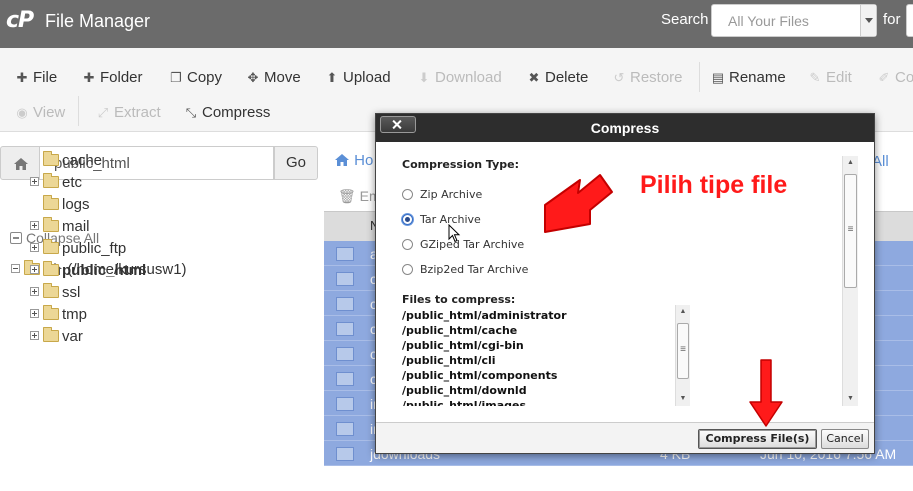 The image size is (913, 491). I want to click on rename-button: ▤ Rename, so click(748, 77).